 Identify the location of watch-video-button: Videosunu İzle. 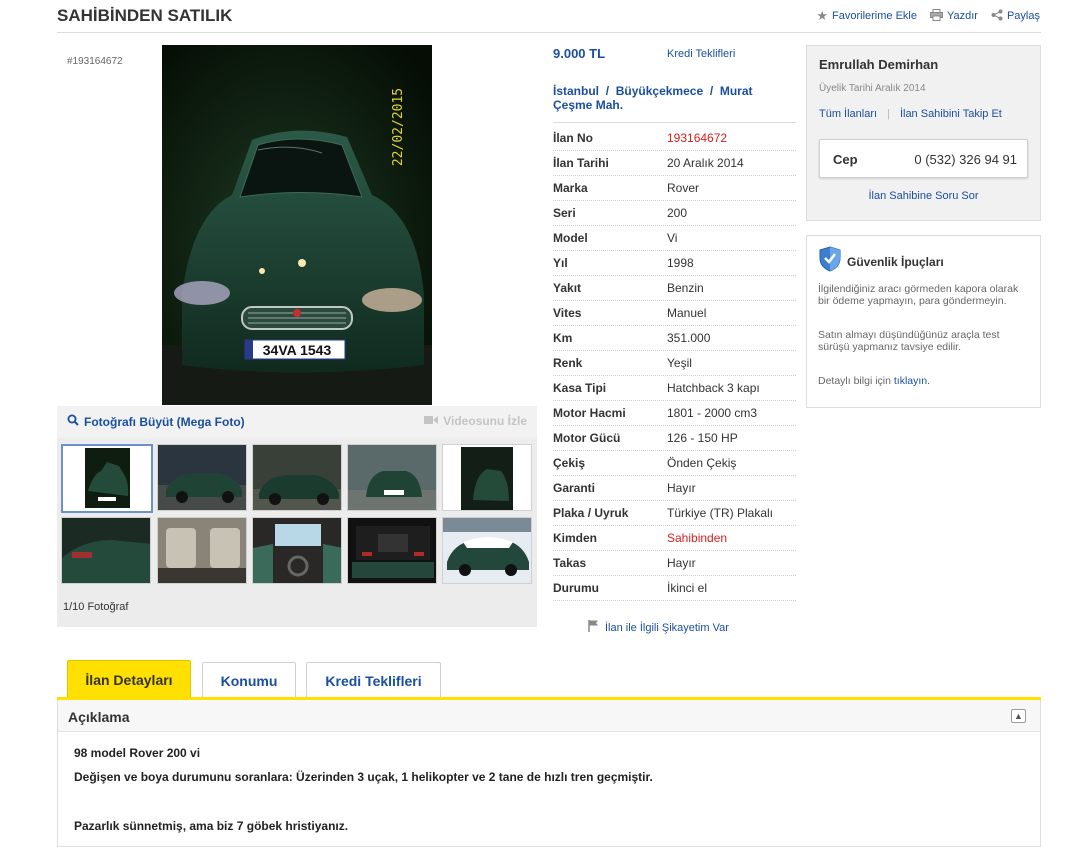
(475, 421).